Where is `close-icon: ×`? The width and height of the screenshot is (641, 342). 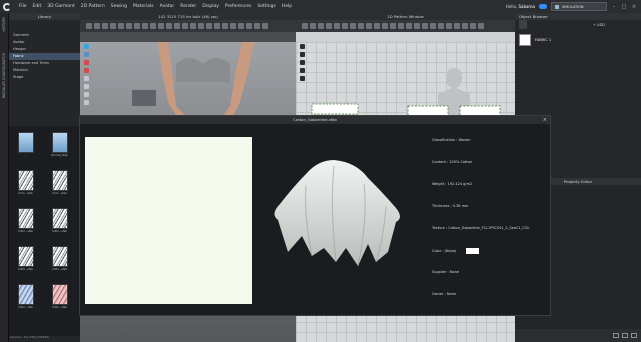 close-icon: × is located at coordinates (634, 7).